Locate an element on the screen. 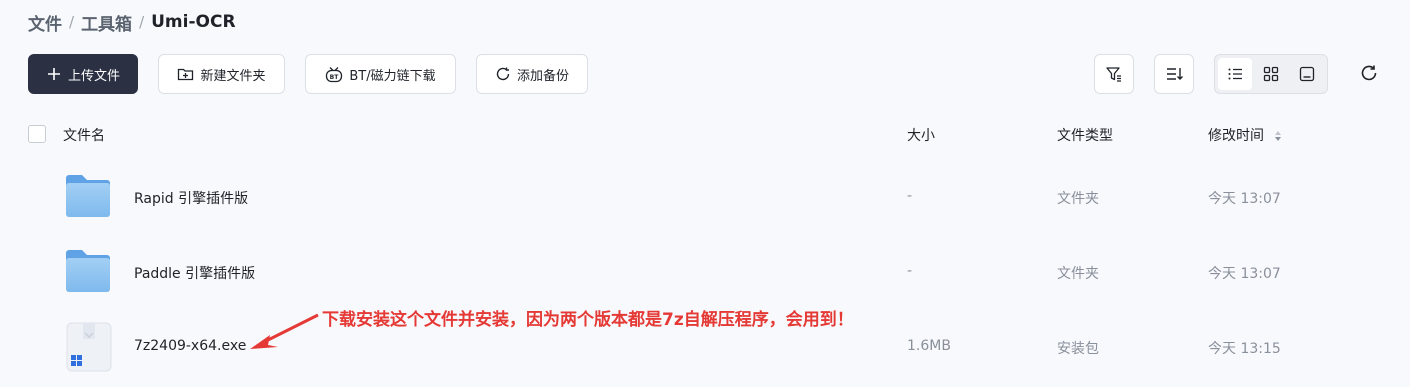 The width and height of the screenshot is (1410, 387). column-header-size: 大小 is located at coordinates (921, 135).